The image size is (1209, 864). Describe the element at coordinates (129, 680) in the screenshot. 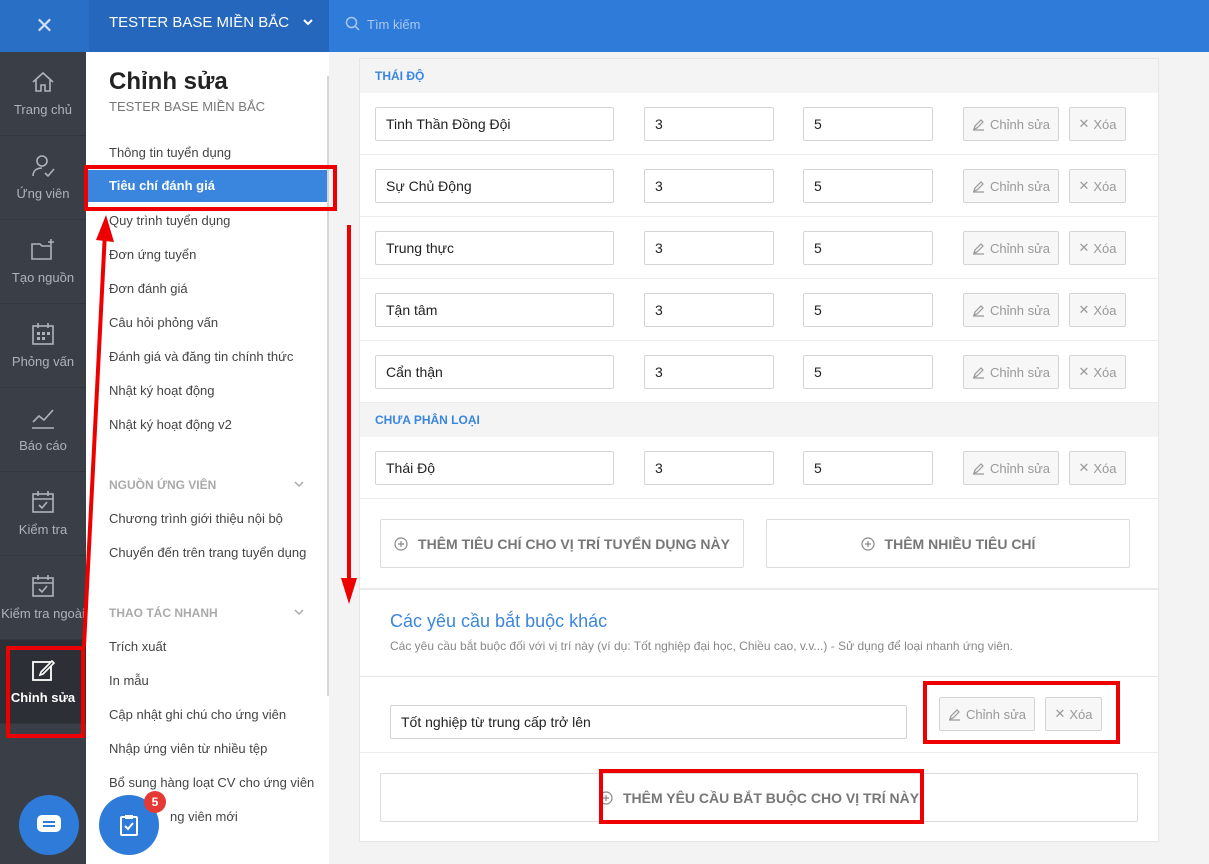

I see `sidebar-link-print: In mẫu` at that location.